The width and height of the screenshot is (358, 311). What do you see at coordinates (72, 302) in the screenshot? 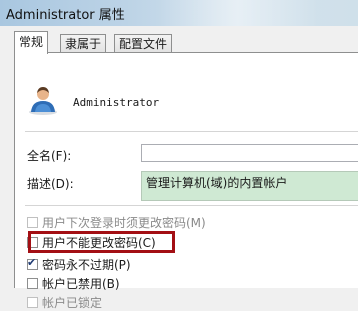
I see `option-label: 帐户已锁定` at bounding box center [72, 302].